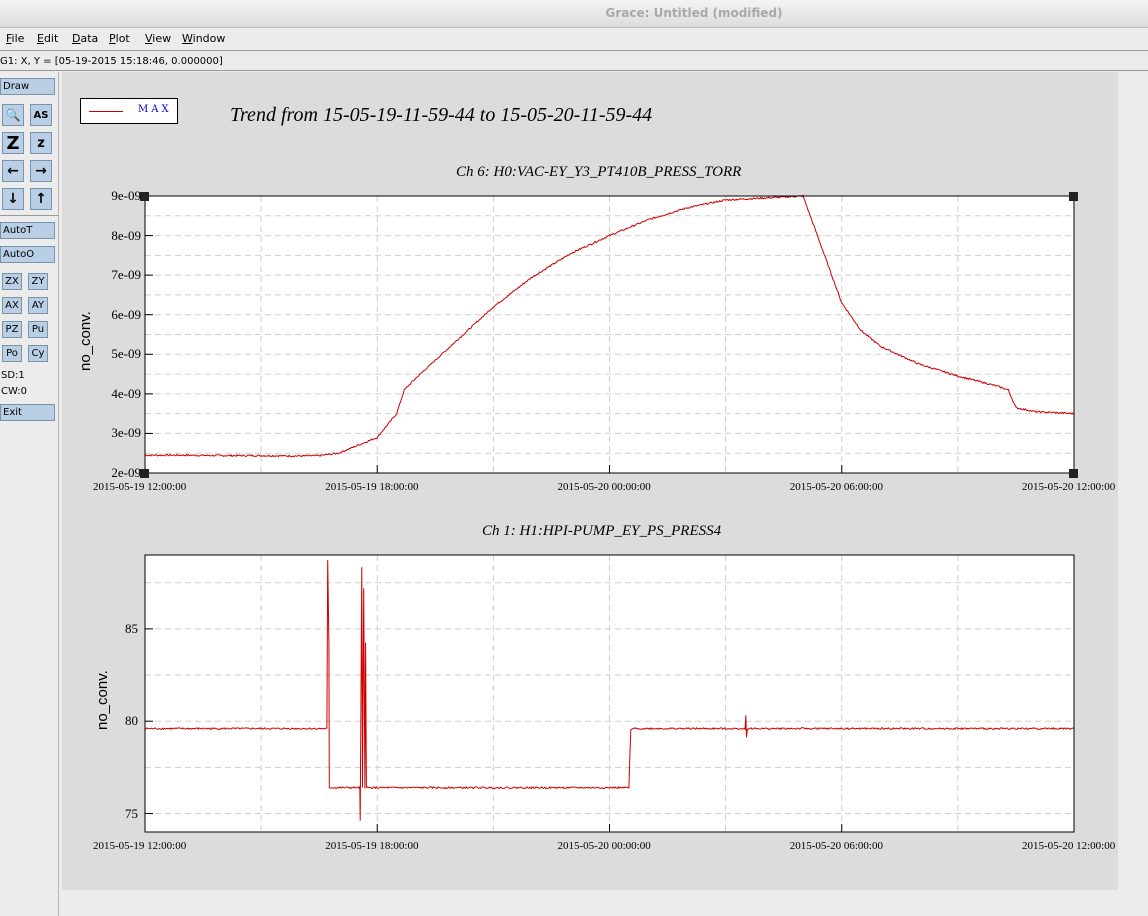  What do you see at coordinates (131, 721) in the screenshot?
I see `y-tick-label: 80` at bounding box center [131, 721].